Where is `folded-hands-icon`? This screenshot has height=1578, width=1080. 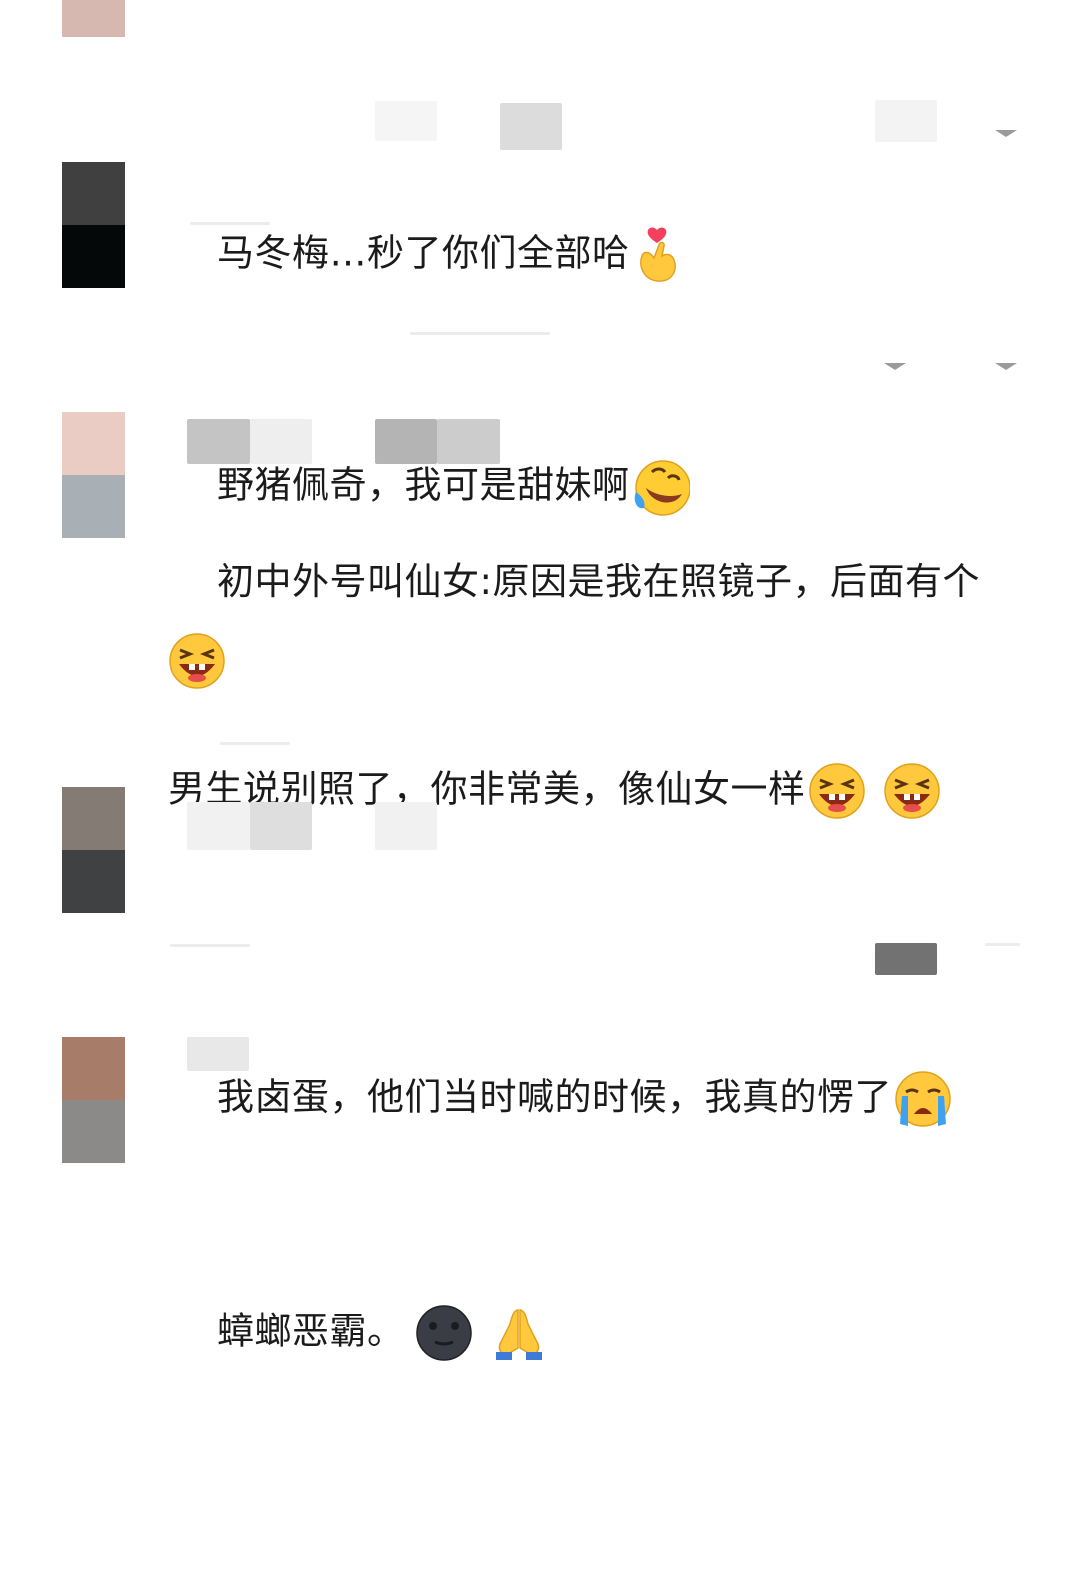 folded-hands-icon is located at coordinates (527, 1333).